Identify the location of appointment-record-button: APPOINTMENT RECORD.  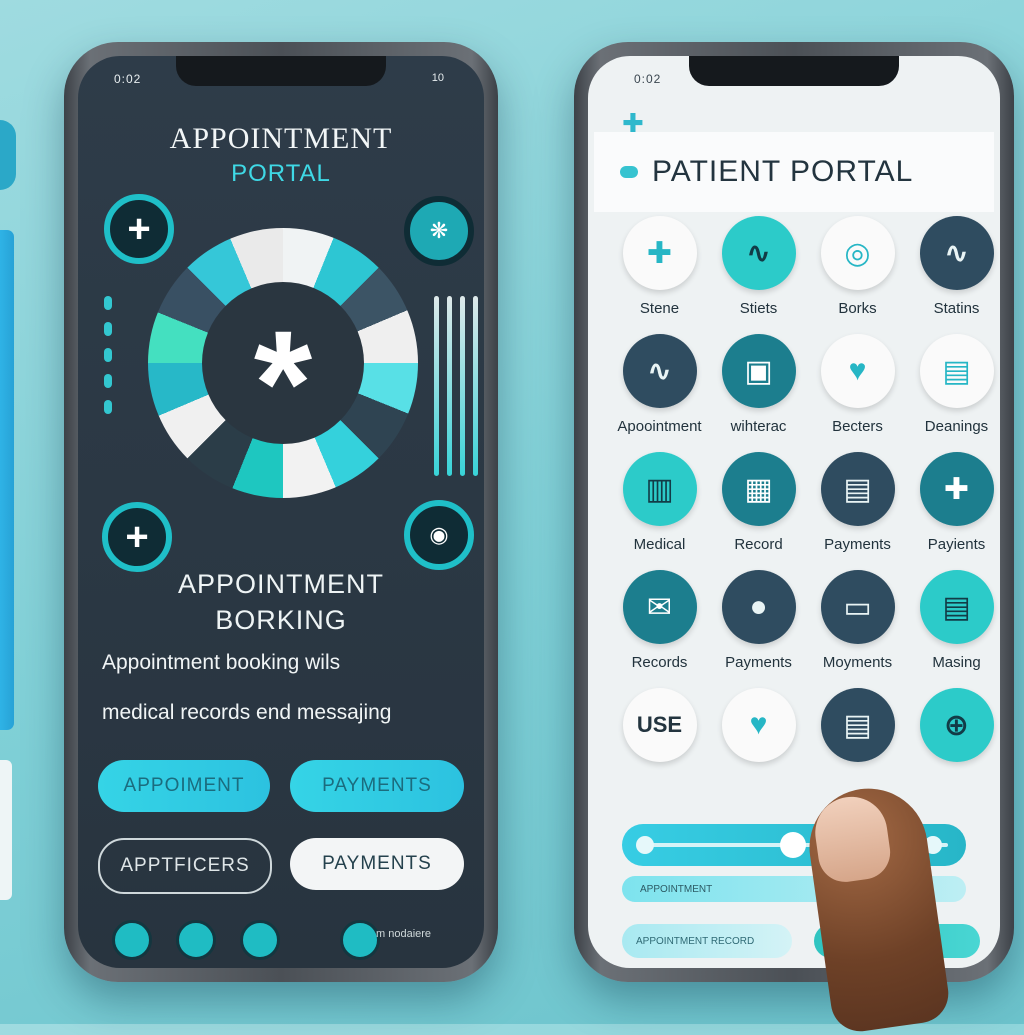
(707, 941).